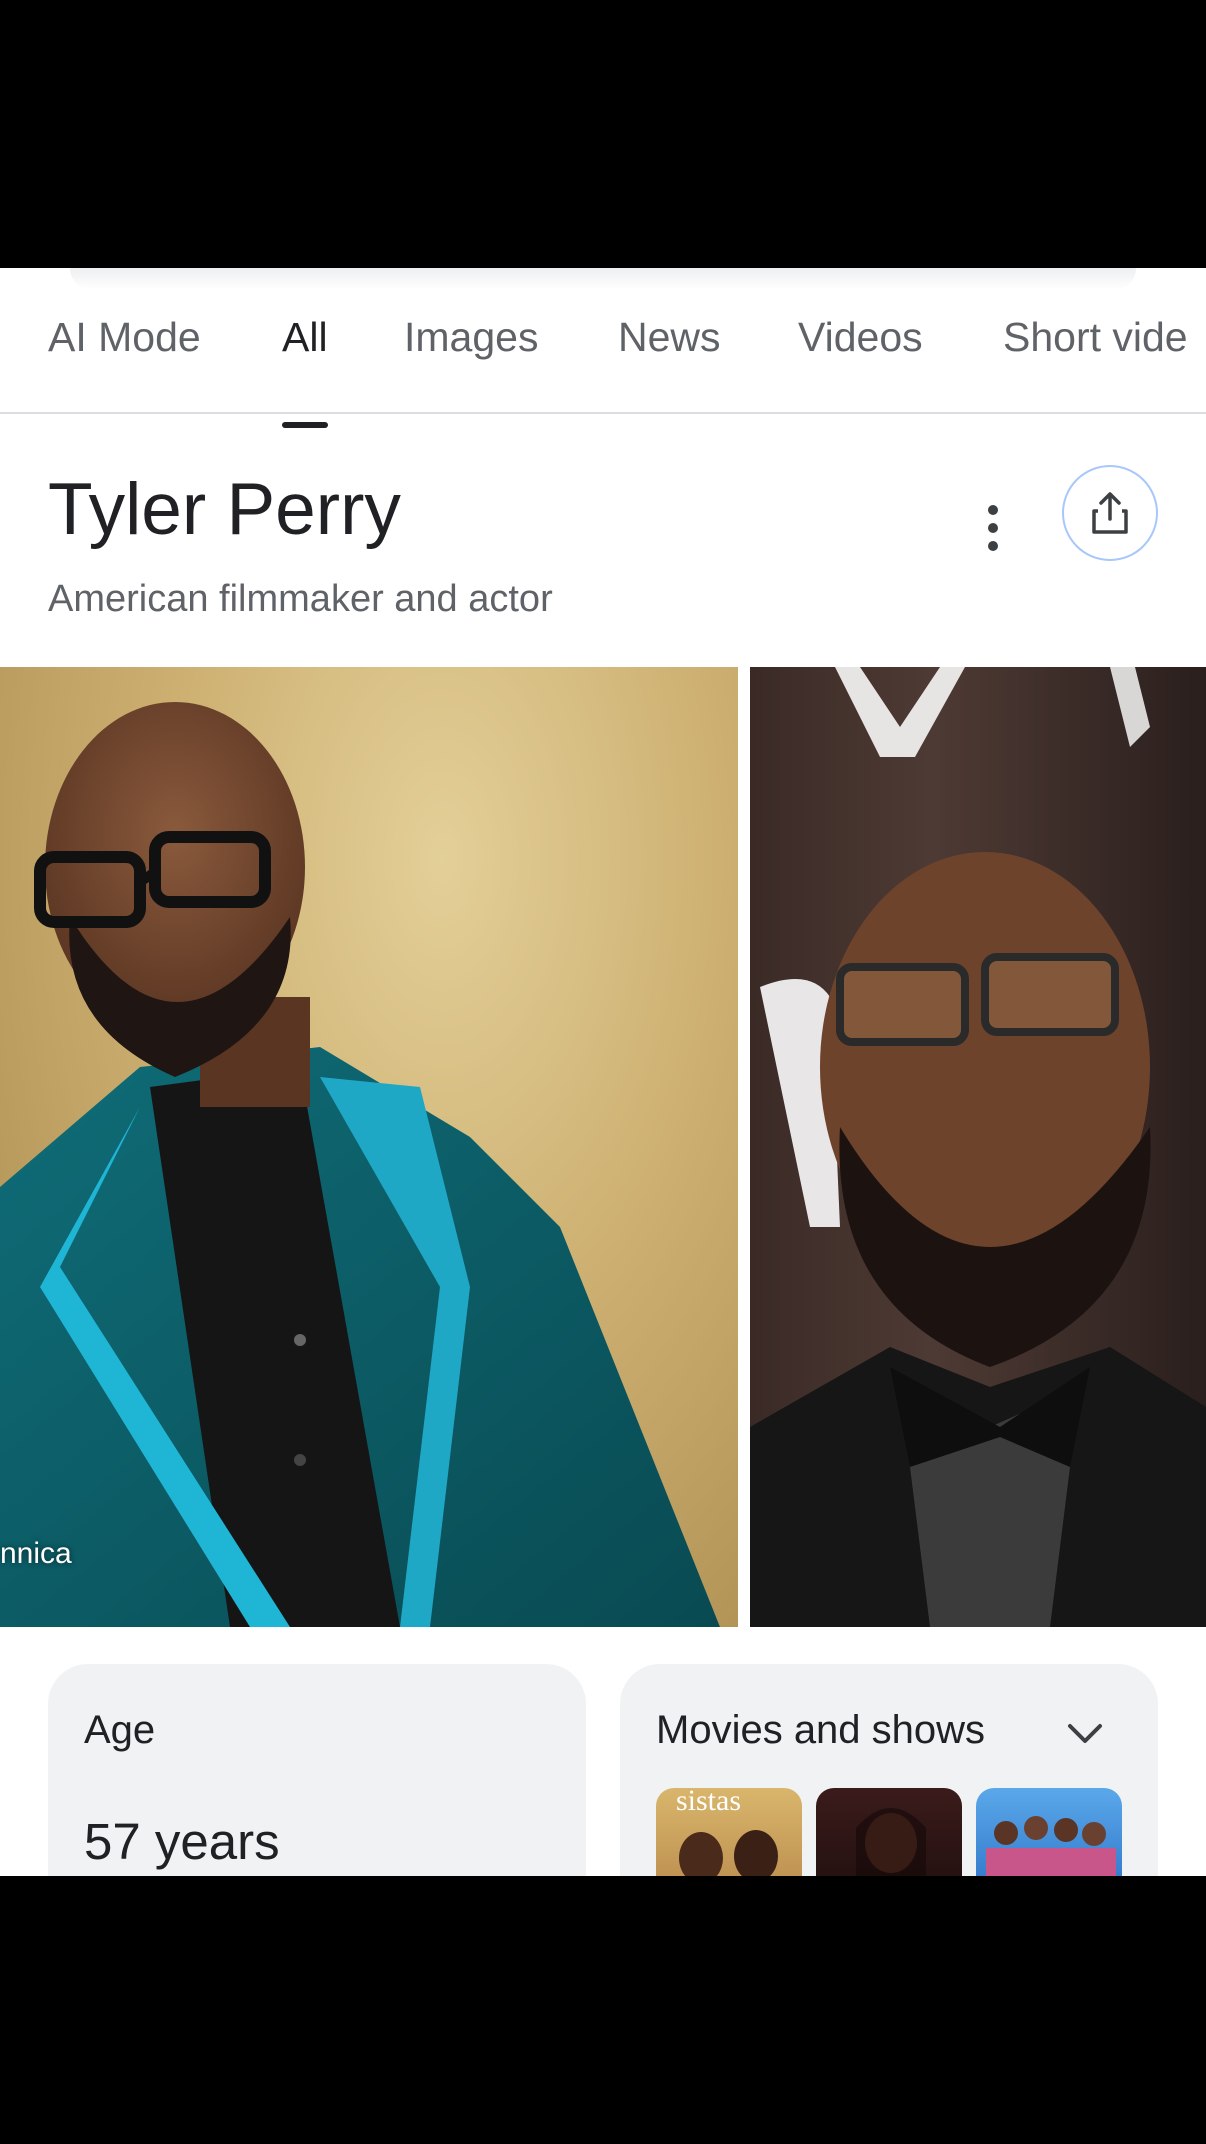  What do you see at coordinates (821, 1730) in the screenshot?
I see `movies-label: Movies and shows` at bounding box center [821, 1730].